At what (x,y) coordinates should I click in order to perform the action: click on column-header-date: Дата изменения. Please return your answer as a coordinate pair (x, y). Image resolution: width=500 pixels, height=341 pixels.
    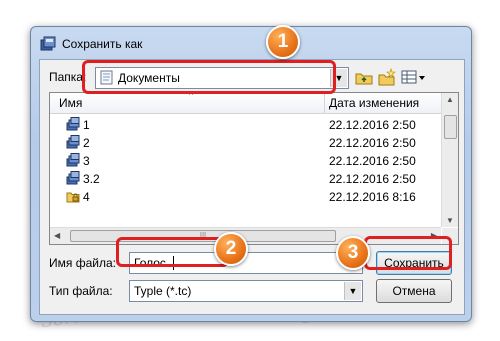
    Looking at the image, I should click on (374, 103).